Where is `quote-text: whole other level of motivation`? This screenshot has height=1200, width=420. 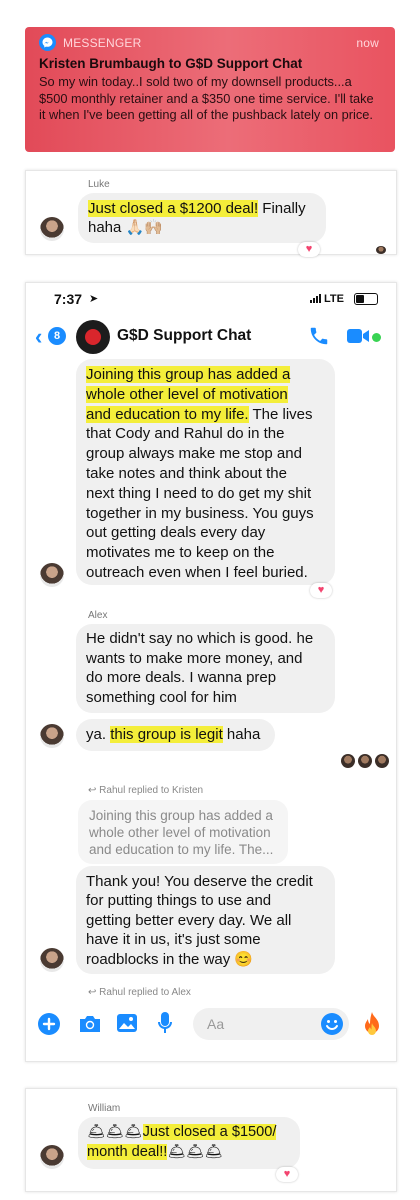
quote-text: whole other level of motivation is located at coordinates (180, 832).